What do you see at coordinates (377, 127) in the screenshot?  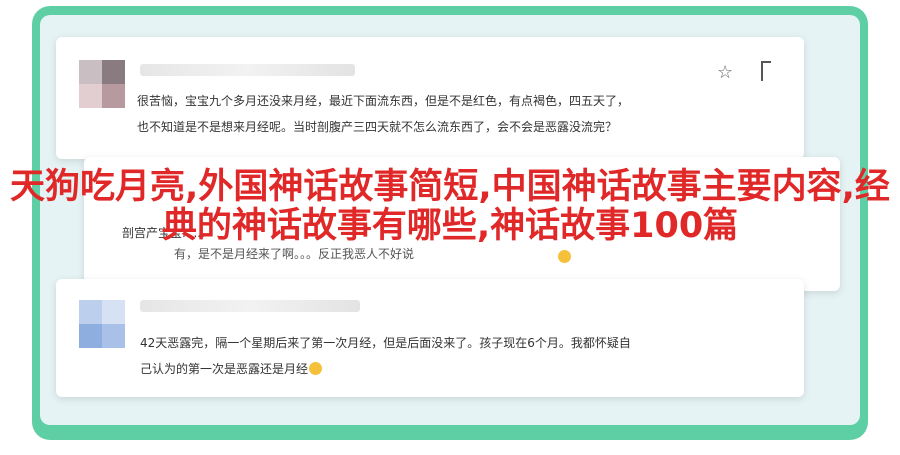 I see `comment-text: 也不知道是不是想来月经呢。当时剖腹产三四天就不怎么流东西了，会不会是恶露没流完？` at bounding box center [377, 127].